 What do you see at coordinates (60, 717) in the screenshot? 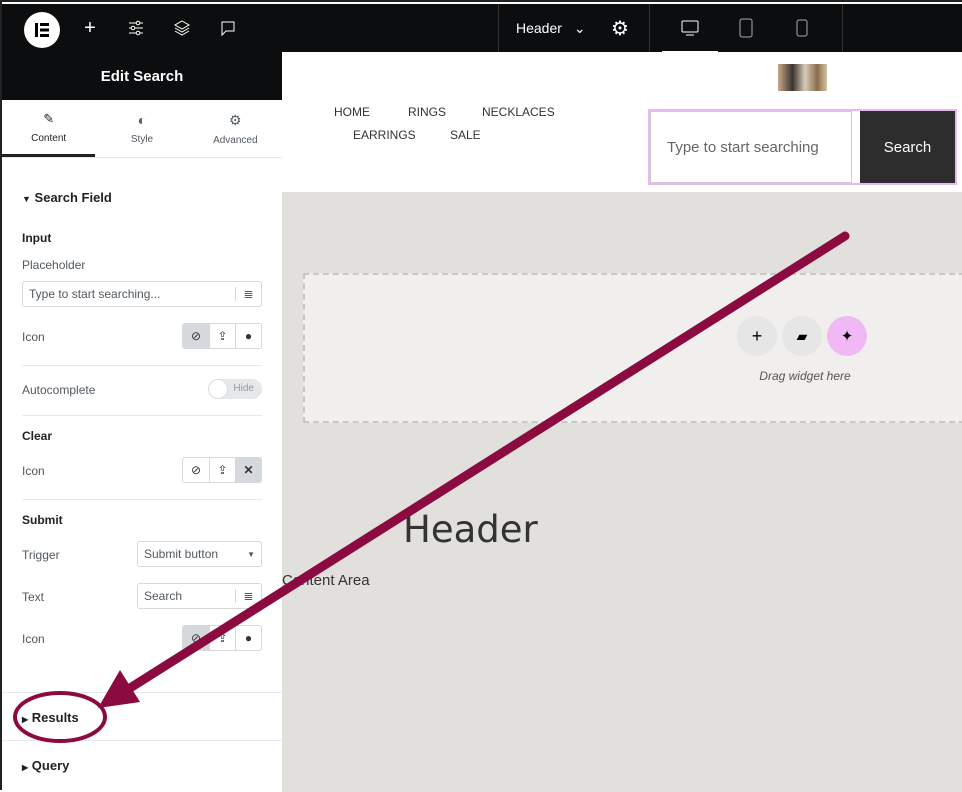
I see `annotation-circle` at bounding box center [60, 717].